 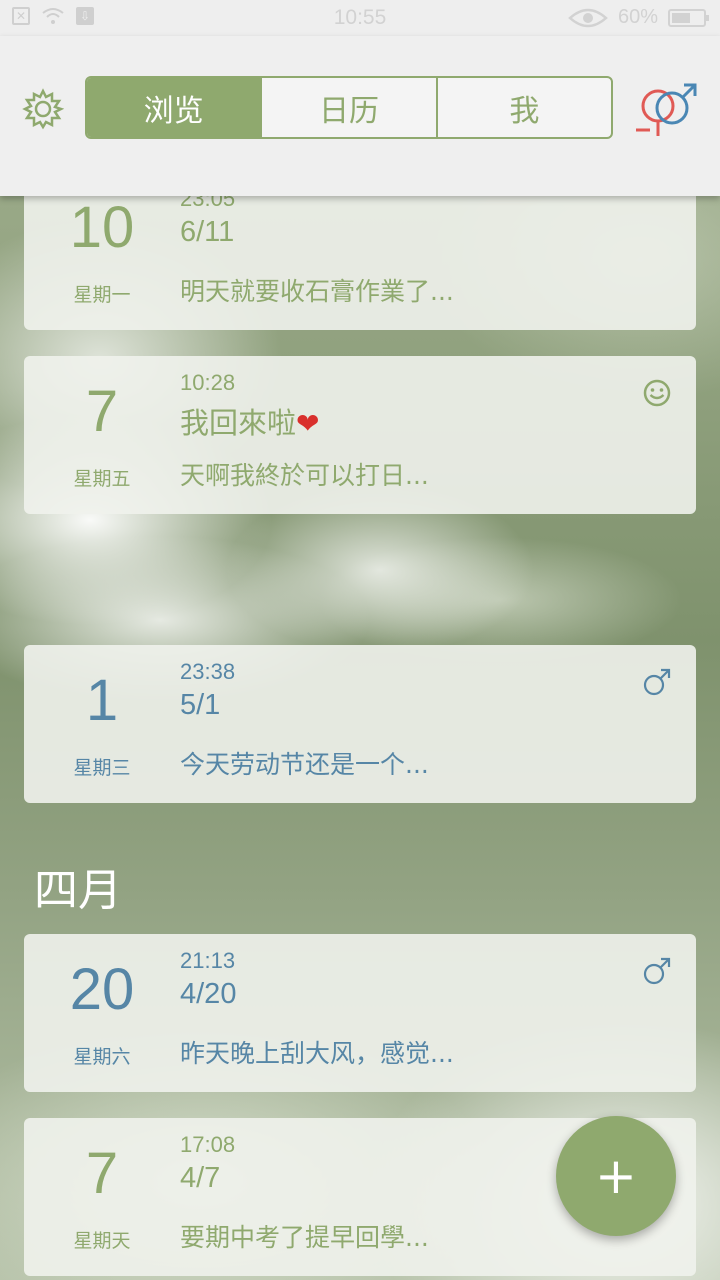 I want to click on gear-icon, so click(x=43, y=109).